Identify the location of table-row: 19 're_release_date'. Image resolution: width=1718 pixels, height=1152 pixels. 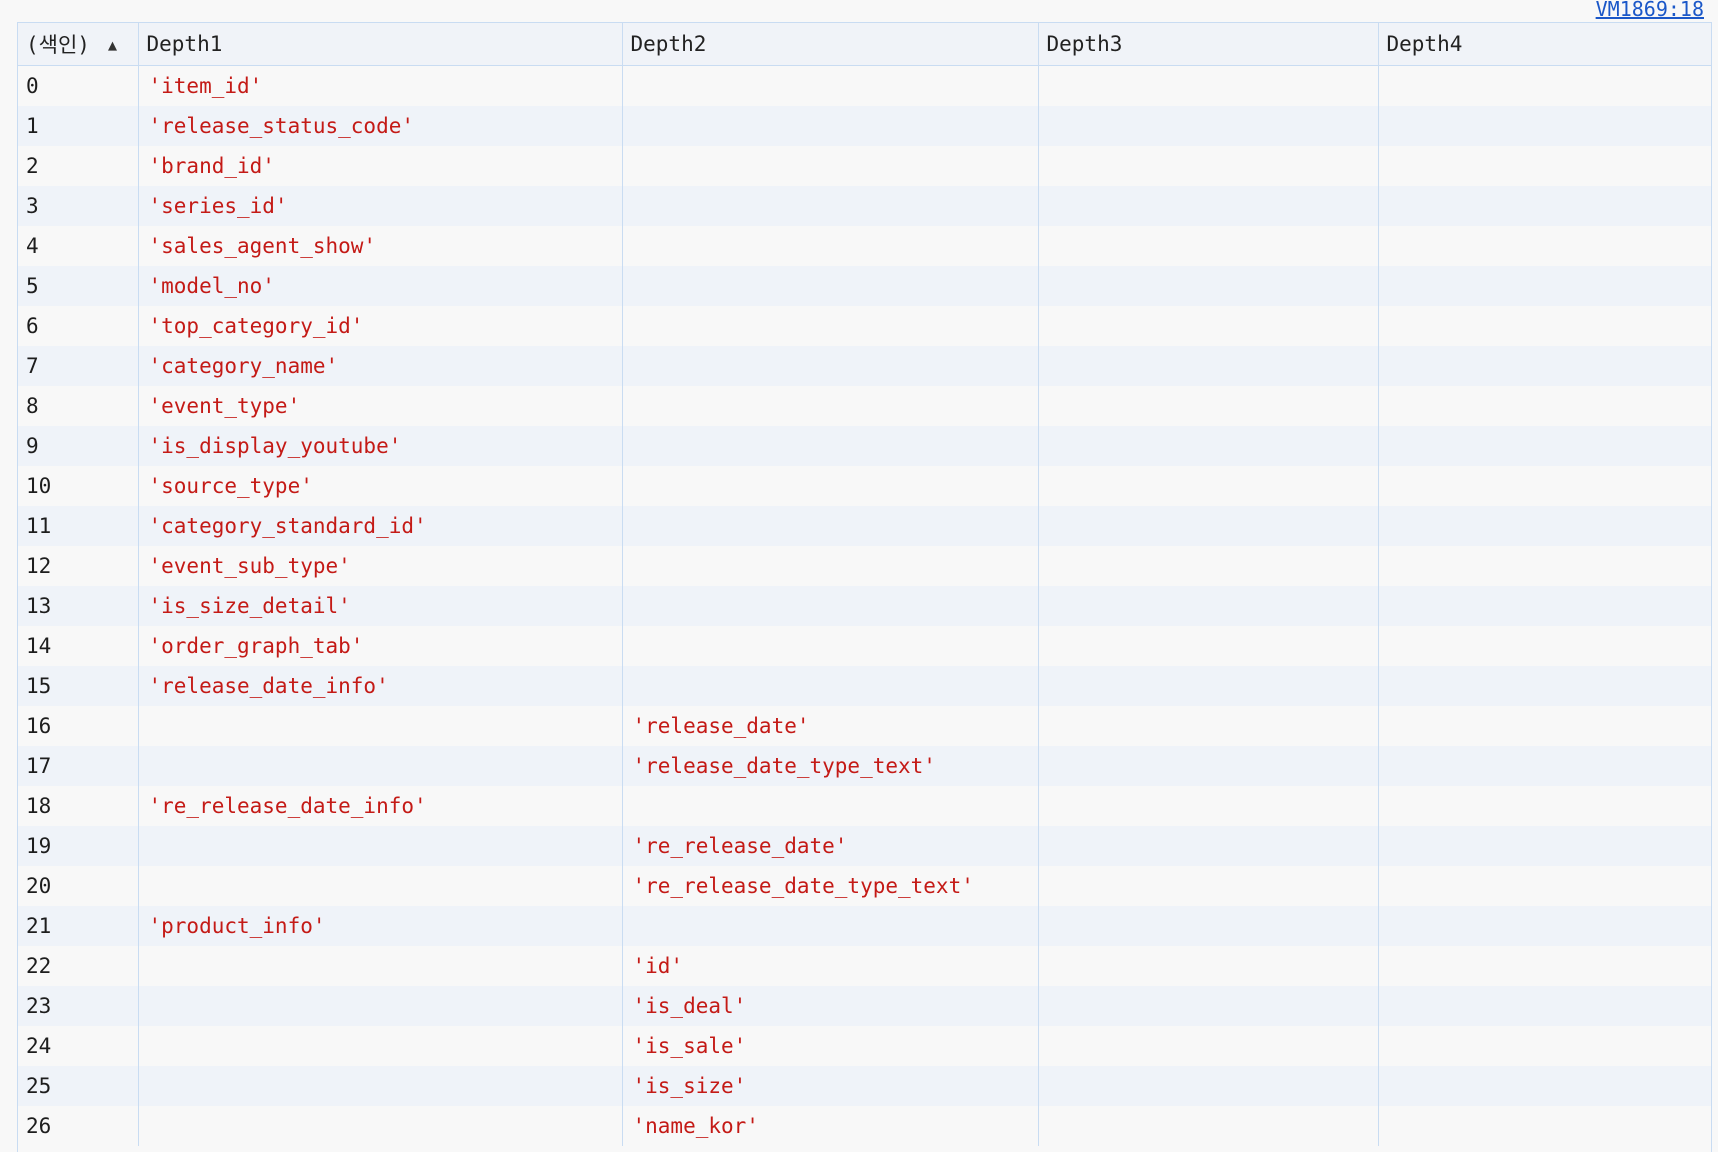
(864, 846).